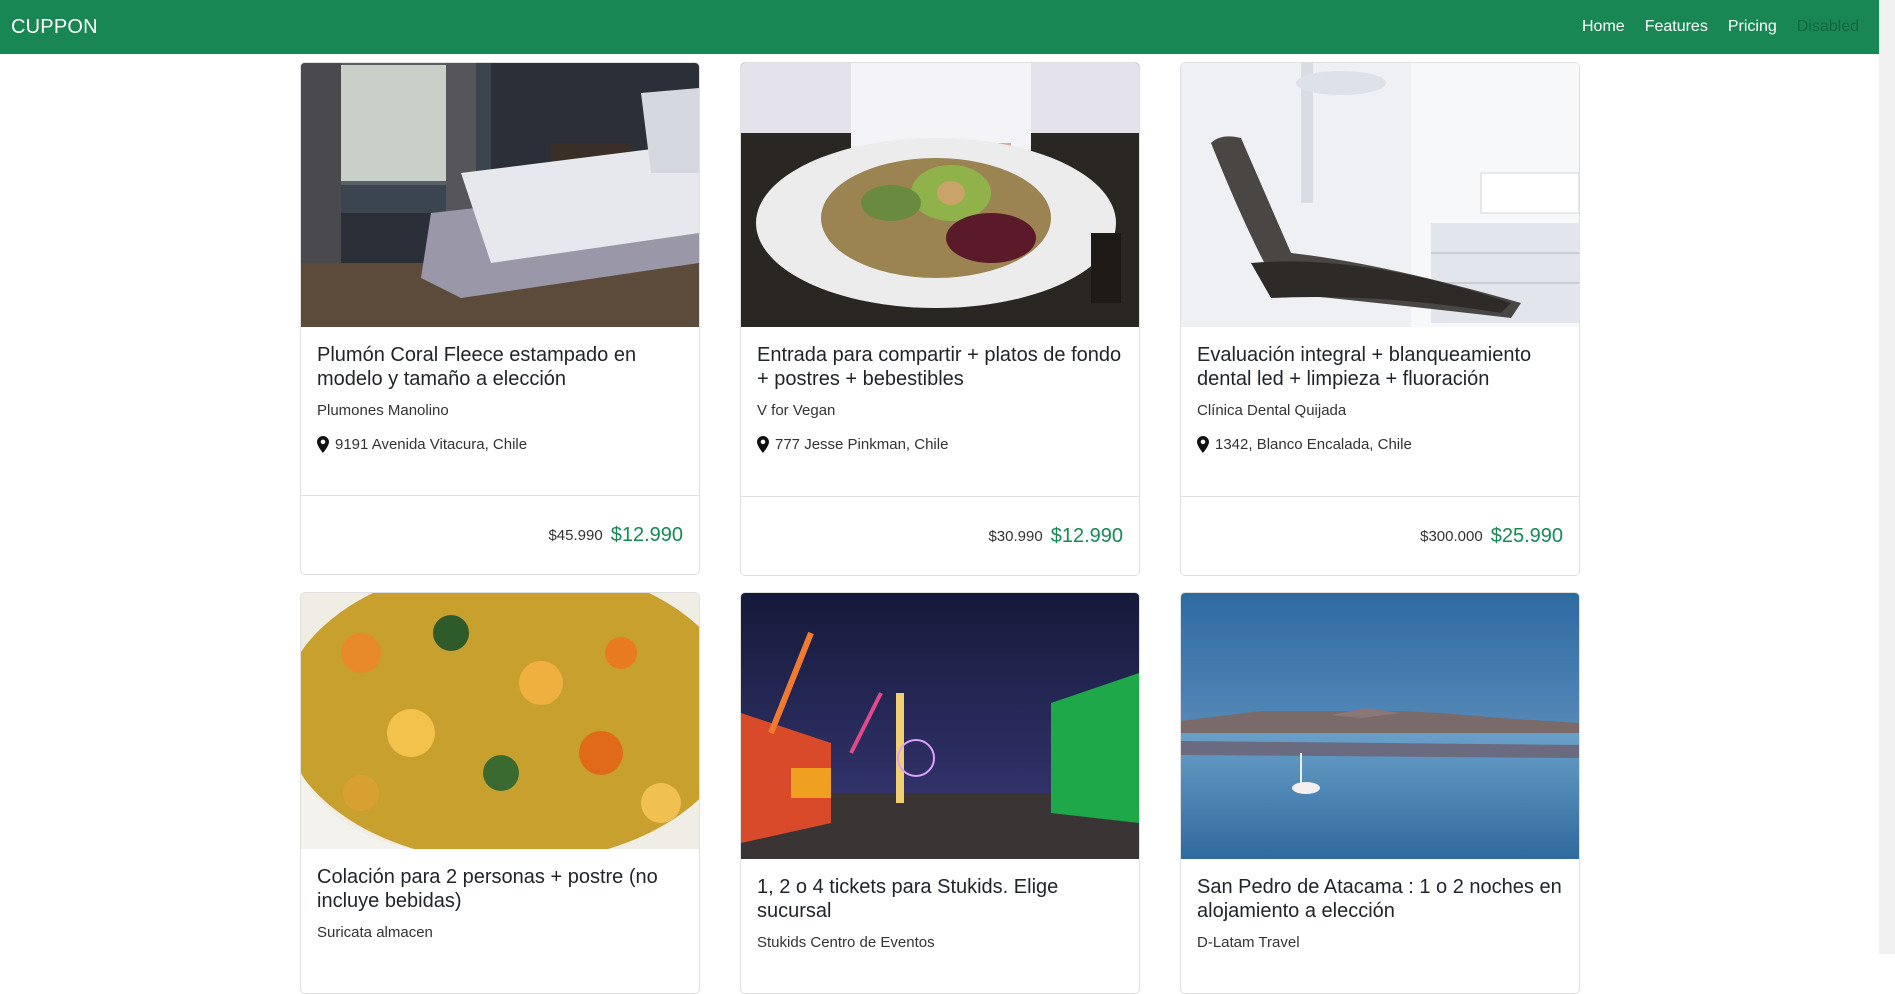  I want to click on deal-price-footer: $45.990 $12.990, so click(500, 534).